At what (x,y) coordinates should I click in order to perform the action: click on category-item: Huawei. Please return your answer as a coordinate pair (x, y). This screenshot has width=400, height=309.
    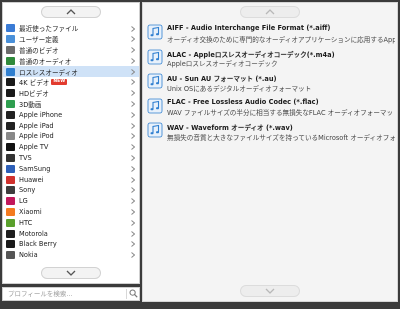
    Looking at the image, I should click on (71, 179).